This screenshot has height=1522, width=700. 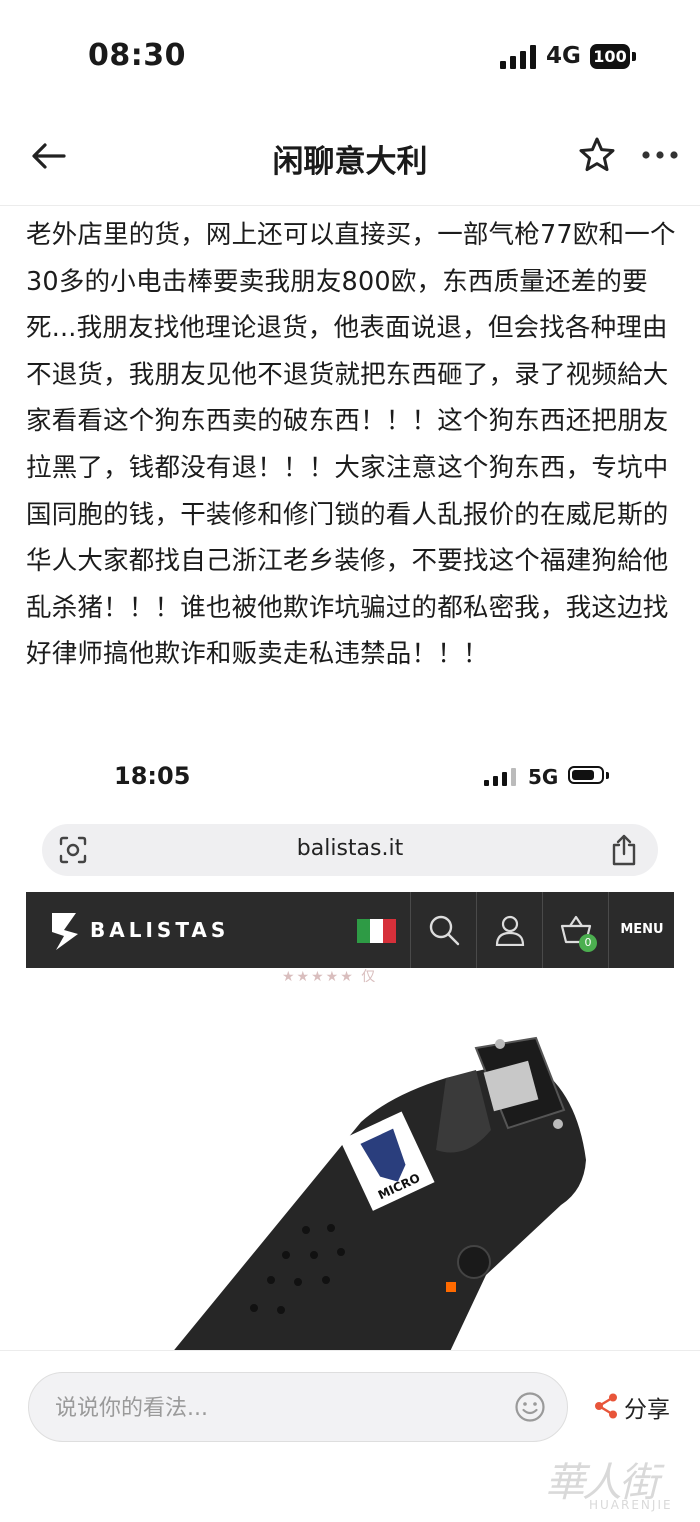 I want to click on nav-bar: 闲聊意大利, so click(x=350, y=158).